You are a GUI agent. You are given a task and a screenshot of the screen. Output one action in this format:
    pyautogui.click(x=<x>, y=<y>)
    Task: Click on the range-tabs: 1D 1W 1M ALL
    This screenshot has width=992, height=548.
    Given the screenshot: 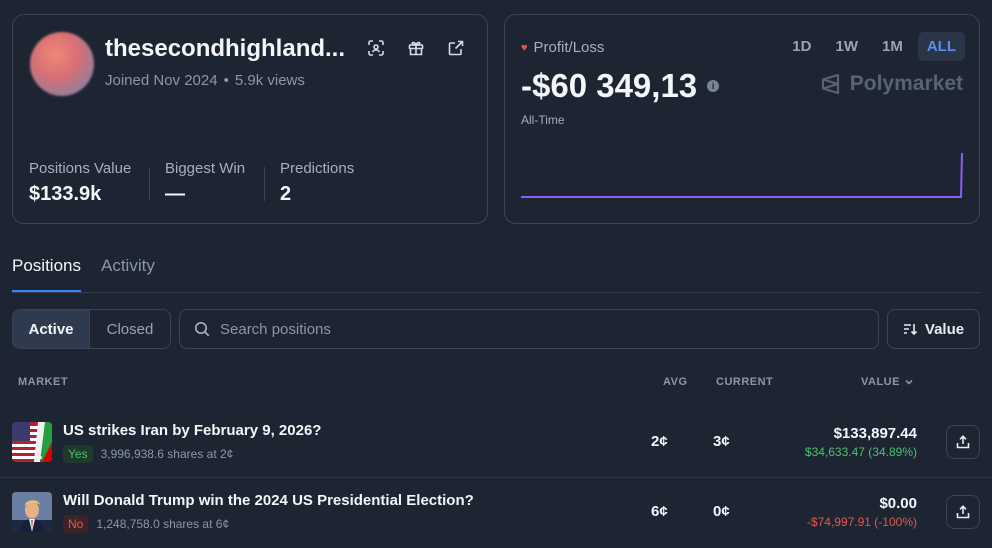 What is the action you would take?
    pyautogui.click(x=874, y=46)
    